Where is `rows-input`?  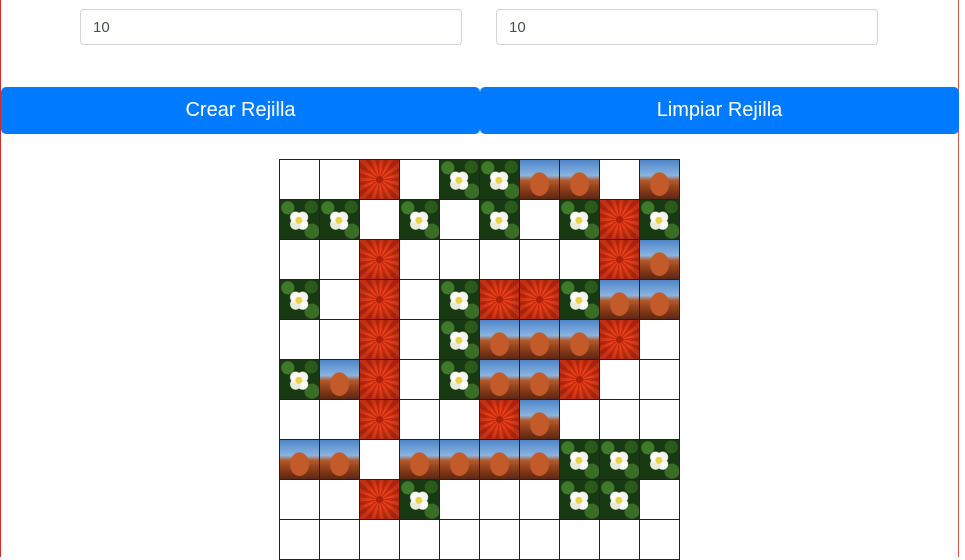
rows-input is located at coordinates (271, 27).